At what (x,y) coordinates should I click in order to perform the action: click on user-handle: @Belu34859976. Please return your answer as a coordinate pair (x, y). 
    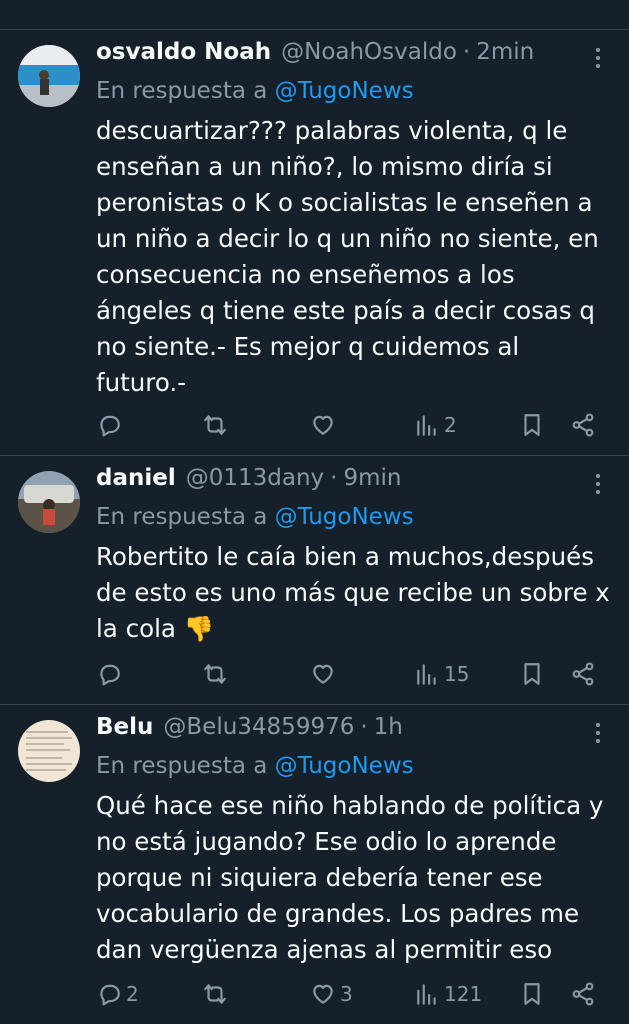
    Looking at the image, I should click on (258, 727).